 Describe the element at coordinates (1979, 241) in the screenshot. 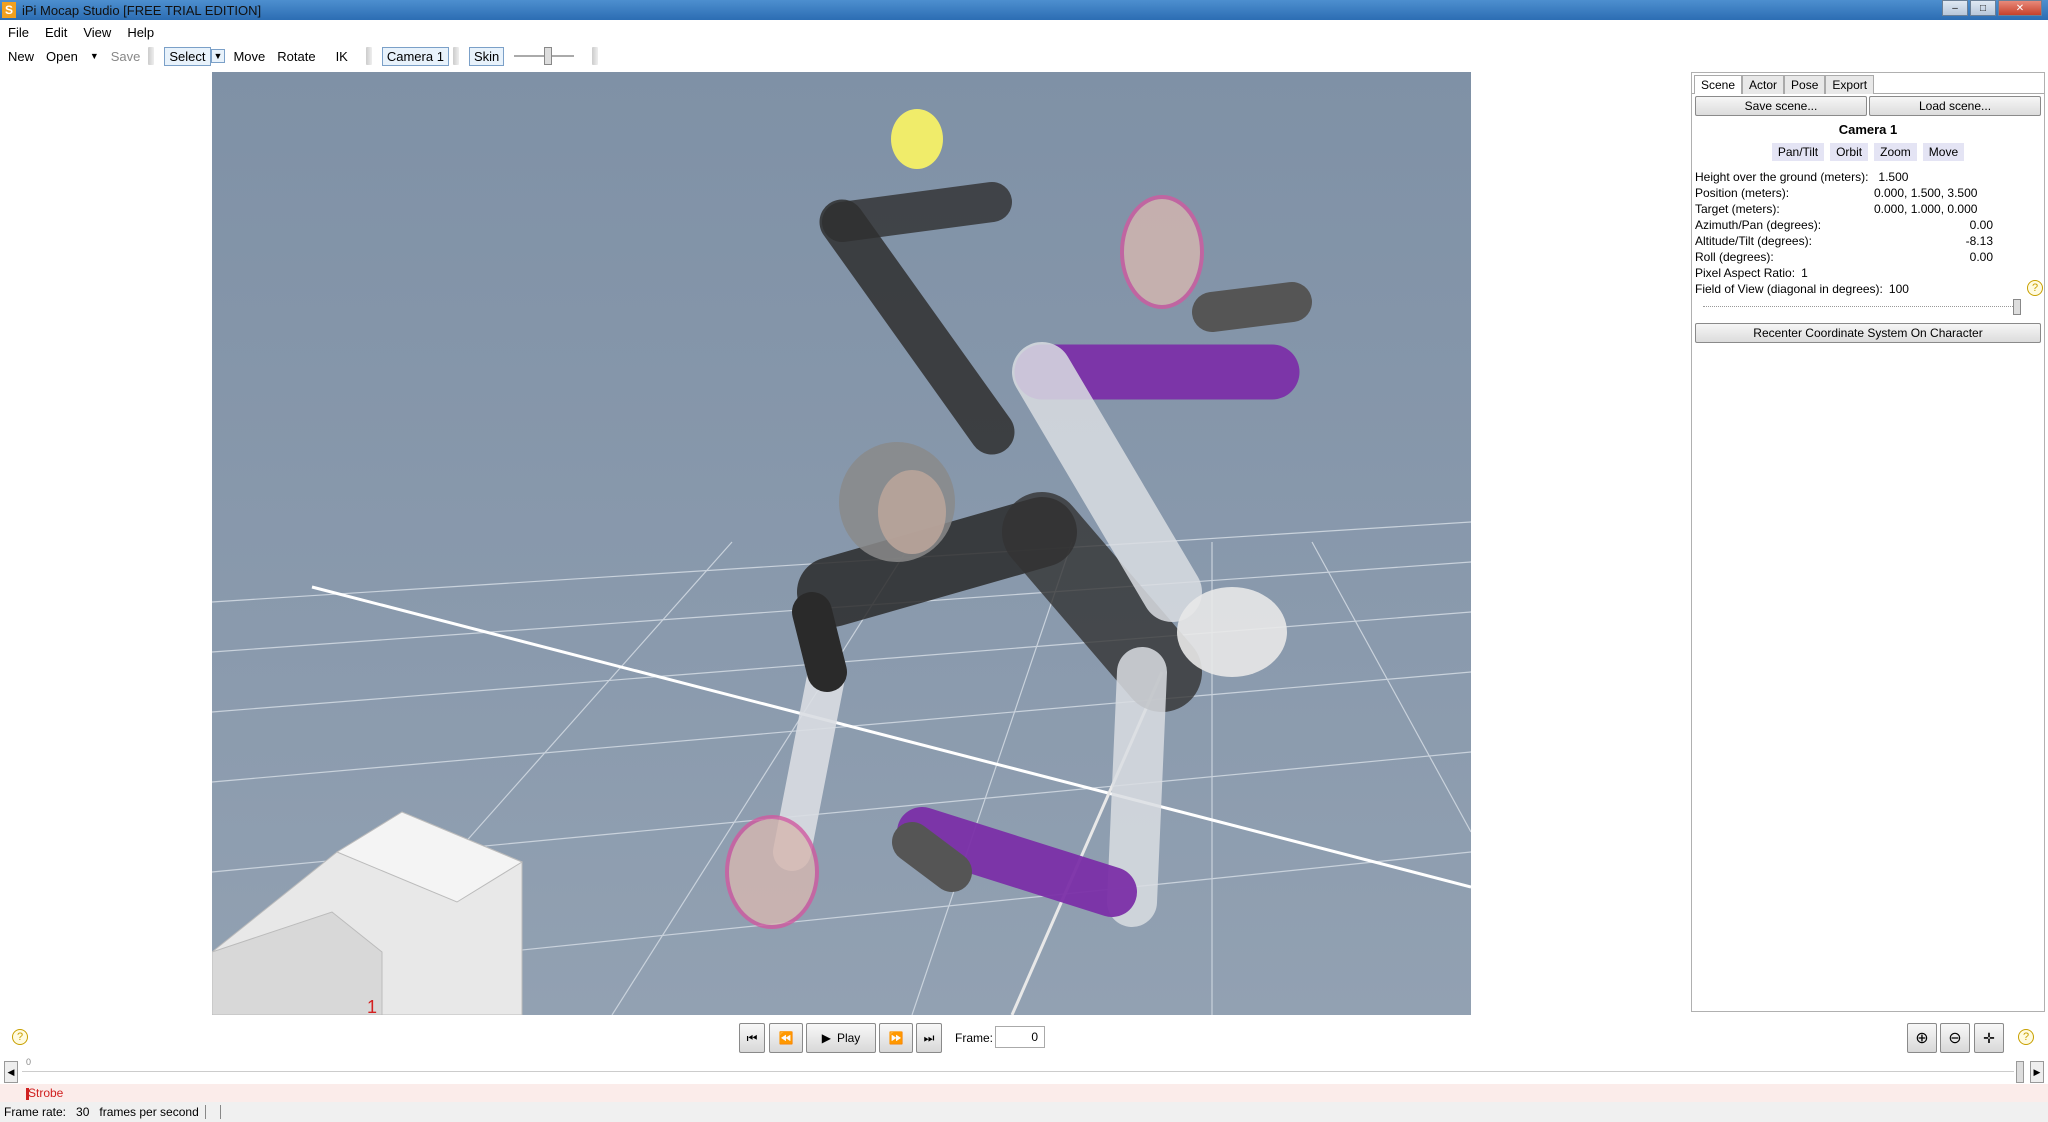

I see `altitude-value: -8.13` at that location.